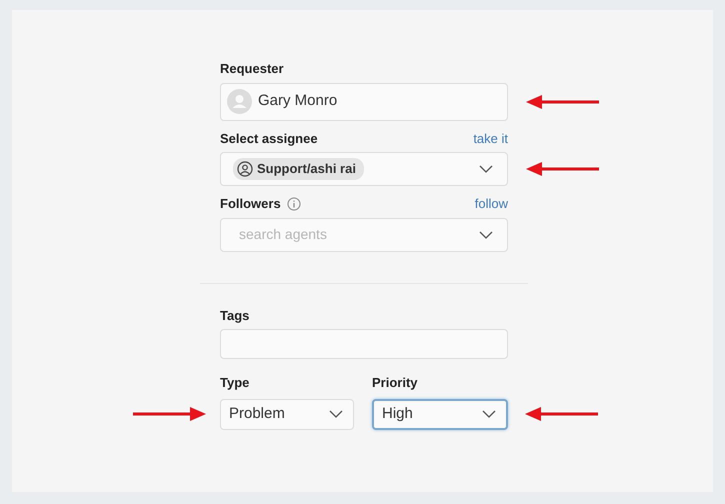  Describe the element at coordinates (269, 139) in the screenshot. I see `field-label: Select assignee` at that location.